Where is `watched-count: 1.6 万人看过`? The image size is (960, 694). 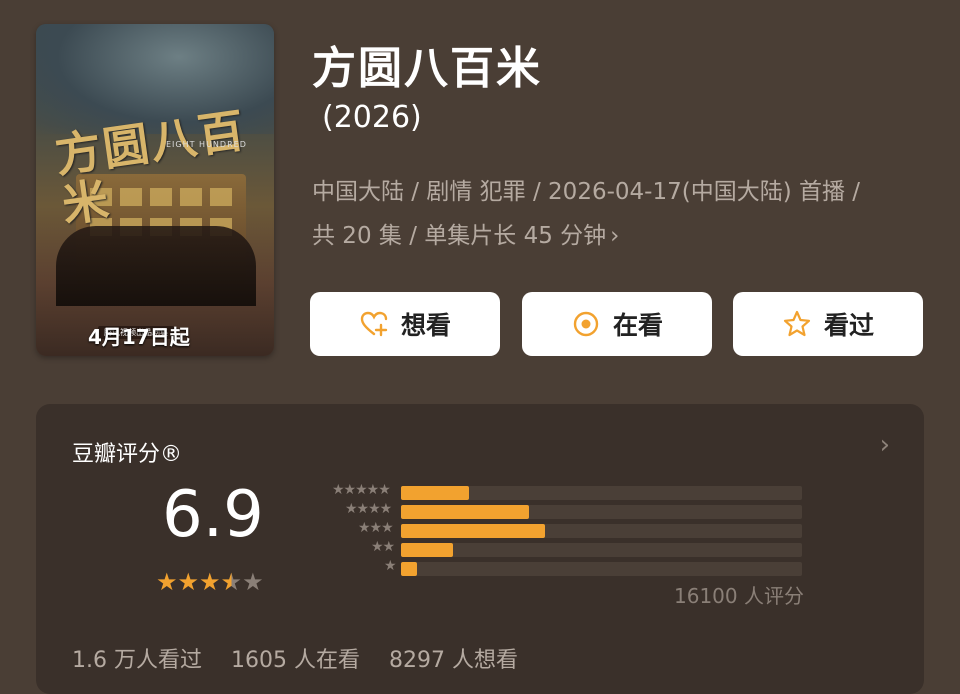
watched-count: 1.6 万人看过 is located at coordinates (137, 660).